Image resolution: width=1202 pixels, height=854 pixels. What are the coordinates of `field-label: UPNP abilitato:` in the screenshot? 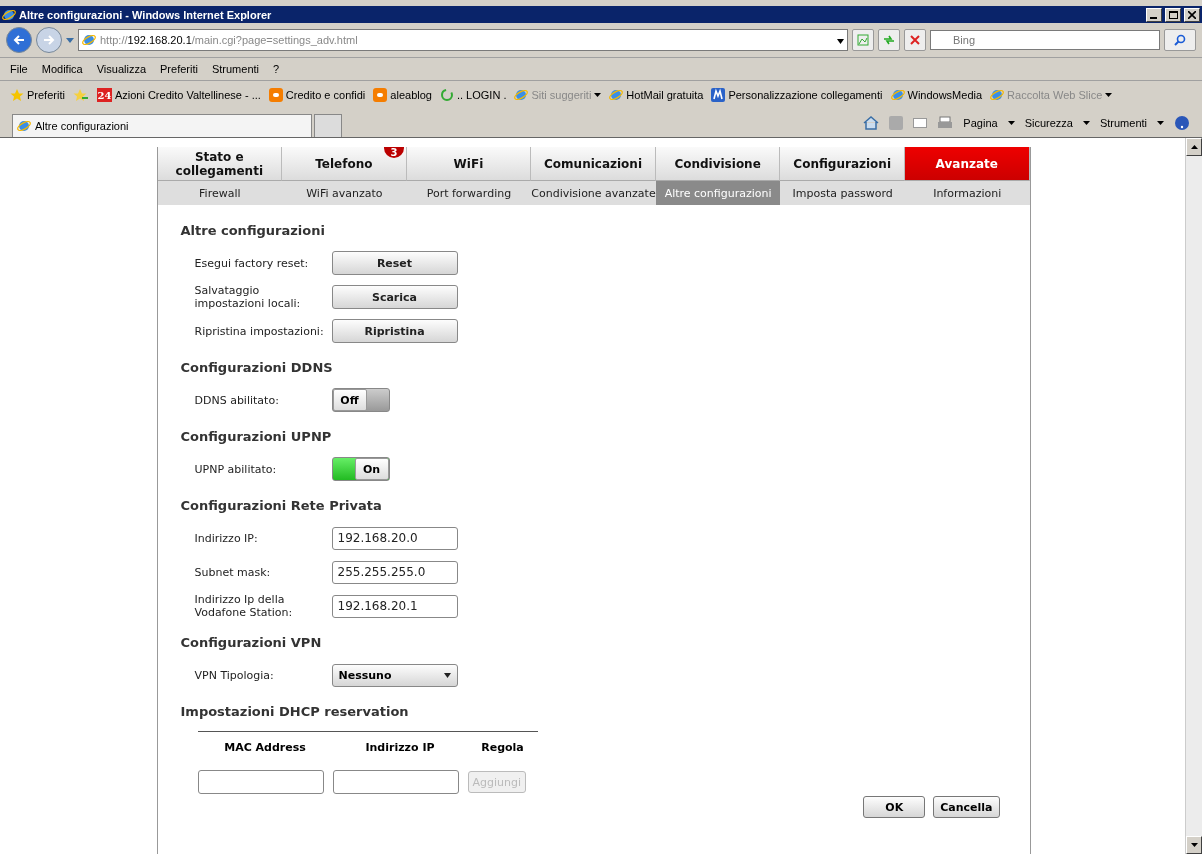 It's located at (236, 469).